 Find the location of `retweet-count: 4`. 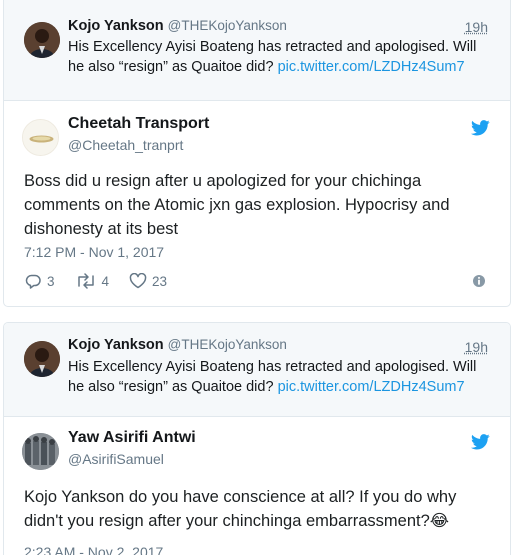

retweet-count: 4 is located at coordinates (105, 281).